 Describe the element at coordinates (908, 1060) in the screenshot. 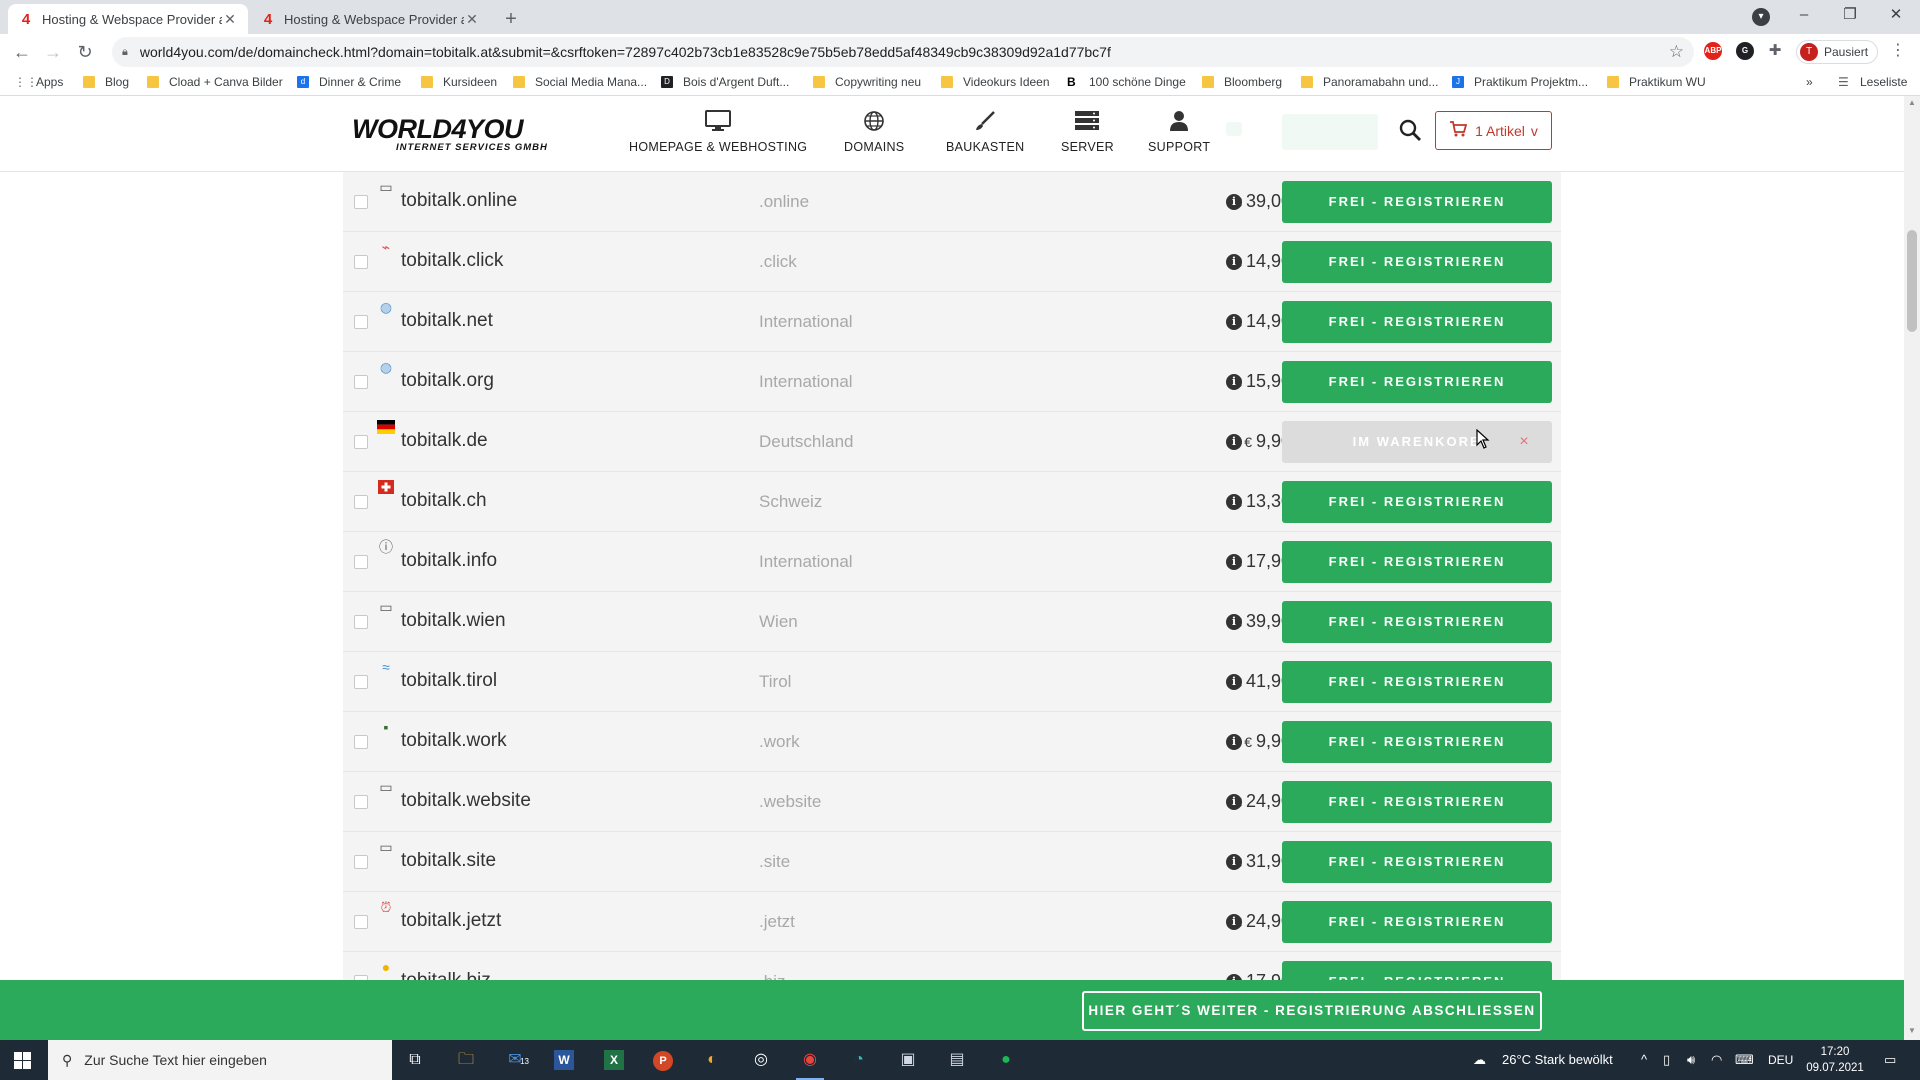

I see `app-window-icon: ▣` at that location.